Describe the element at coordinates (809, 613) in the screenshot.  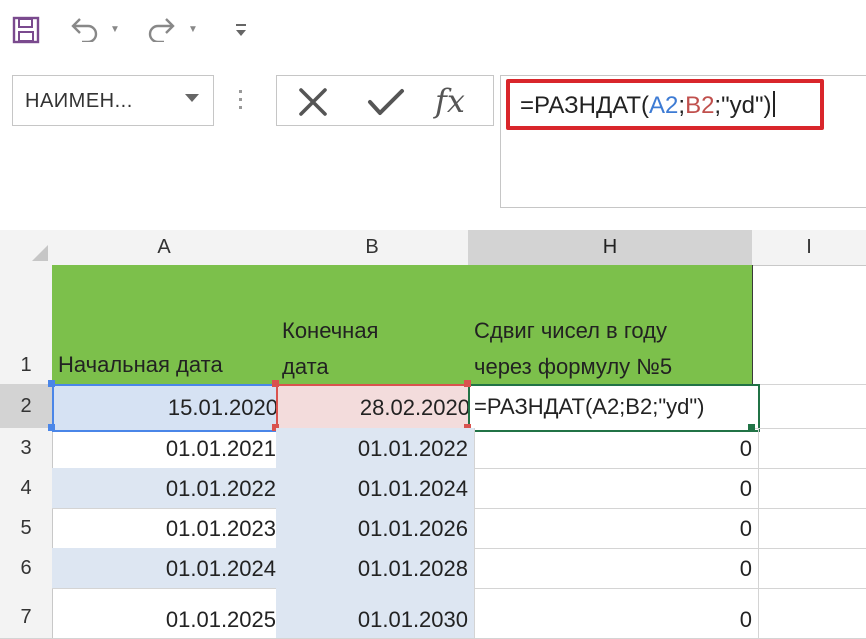
I see `cell-i7` at that location.